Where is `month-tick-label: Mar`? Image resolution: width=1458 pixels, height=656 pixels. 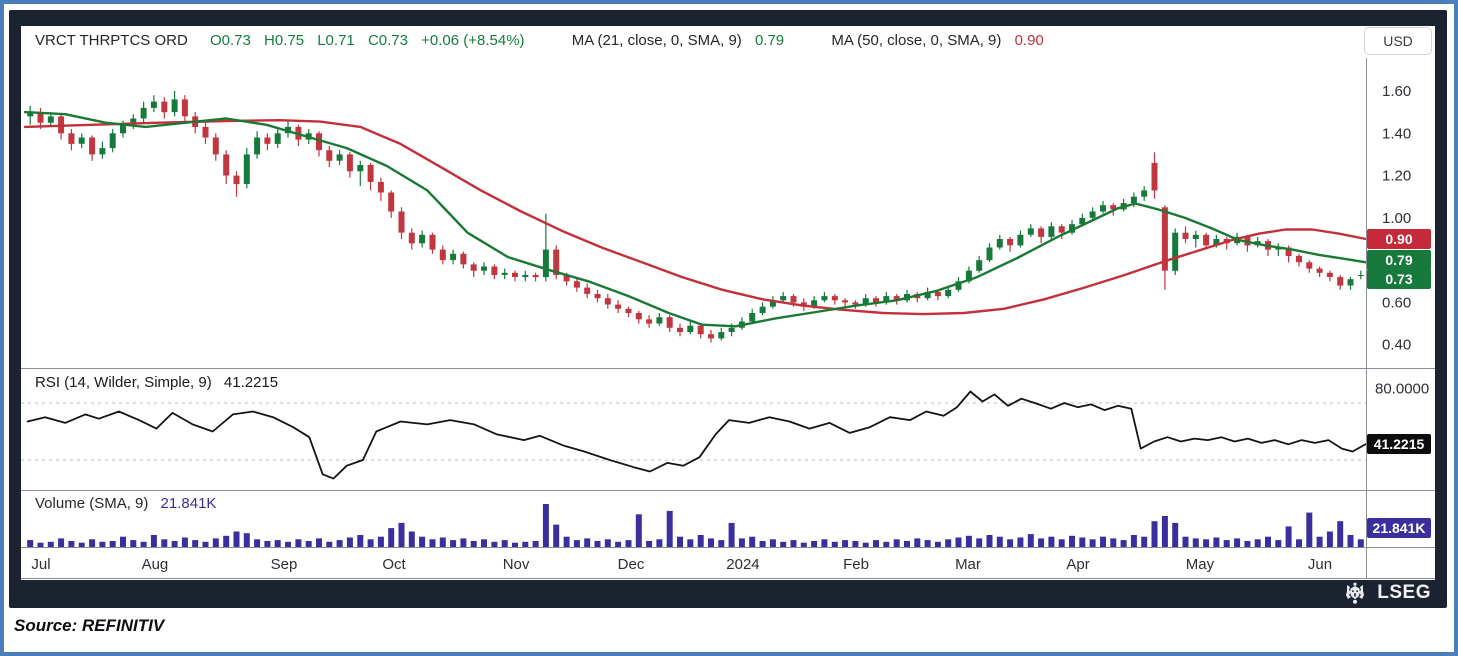 month-tick-label: Mar is located at coordinates (968, 564).